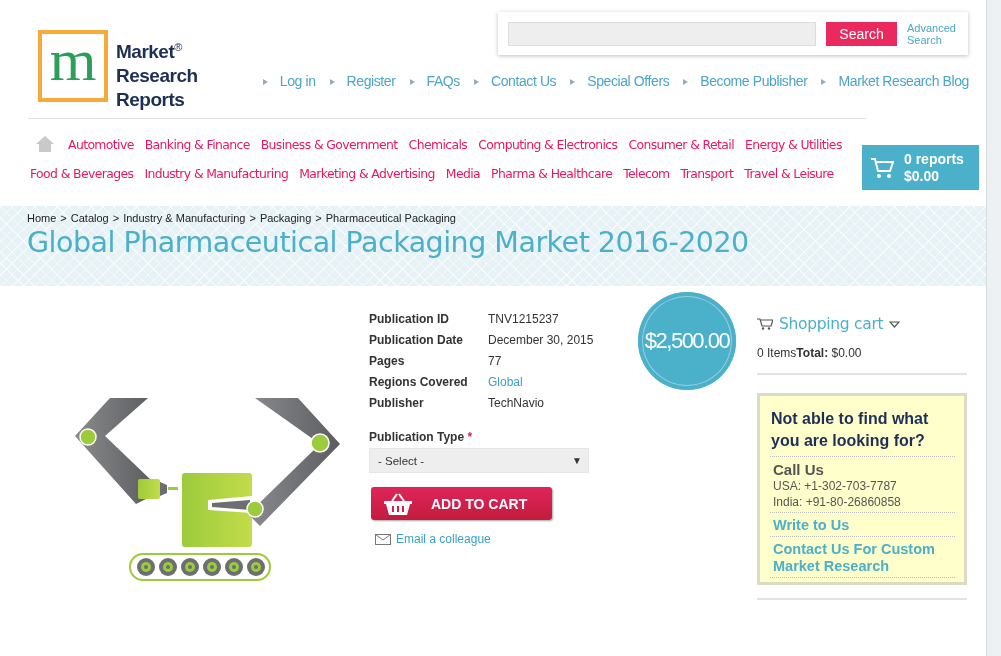 The image size is (1001, 656). I want to click on help-link: Write to Us, so click(862, 525).